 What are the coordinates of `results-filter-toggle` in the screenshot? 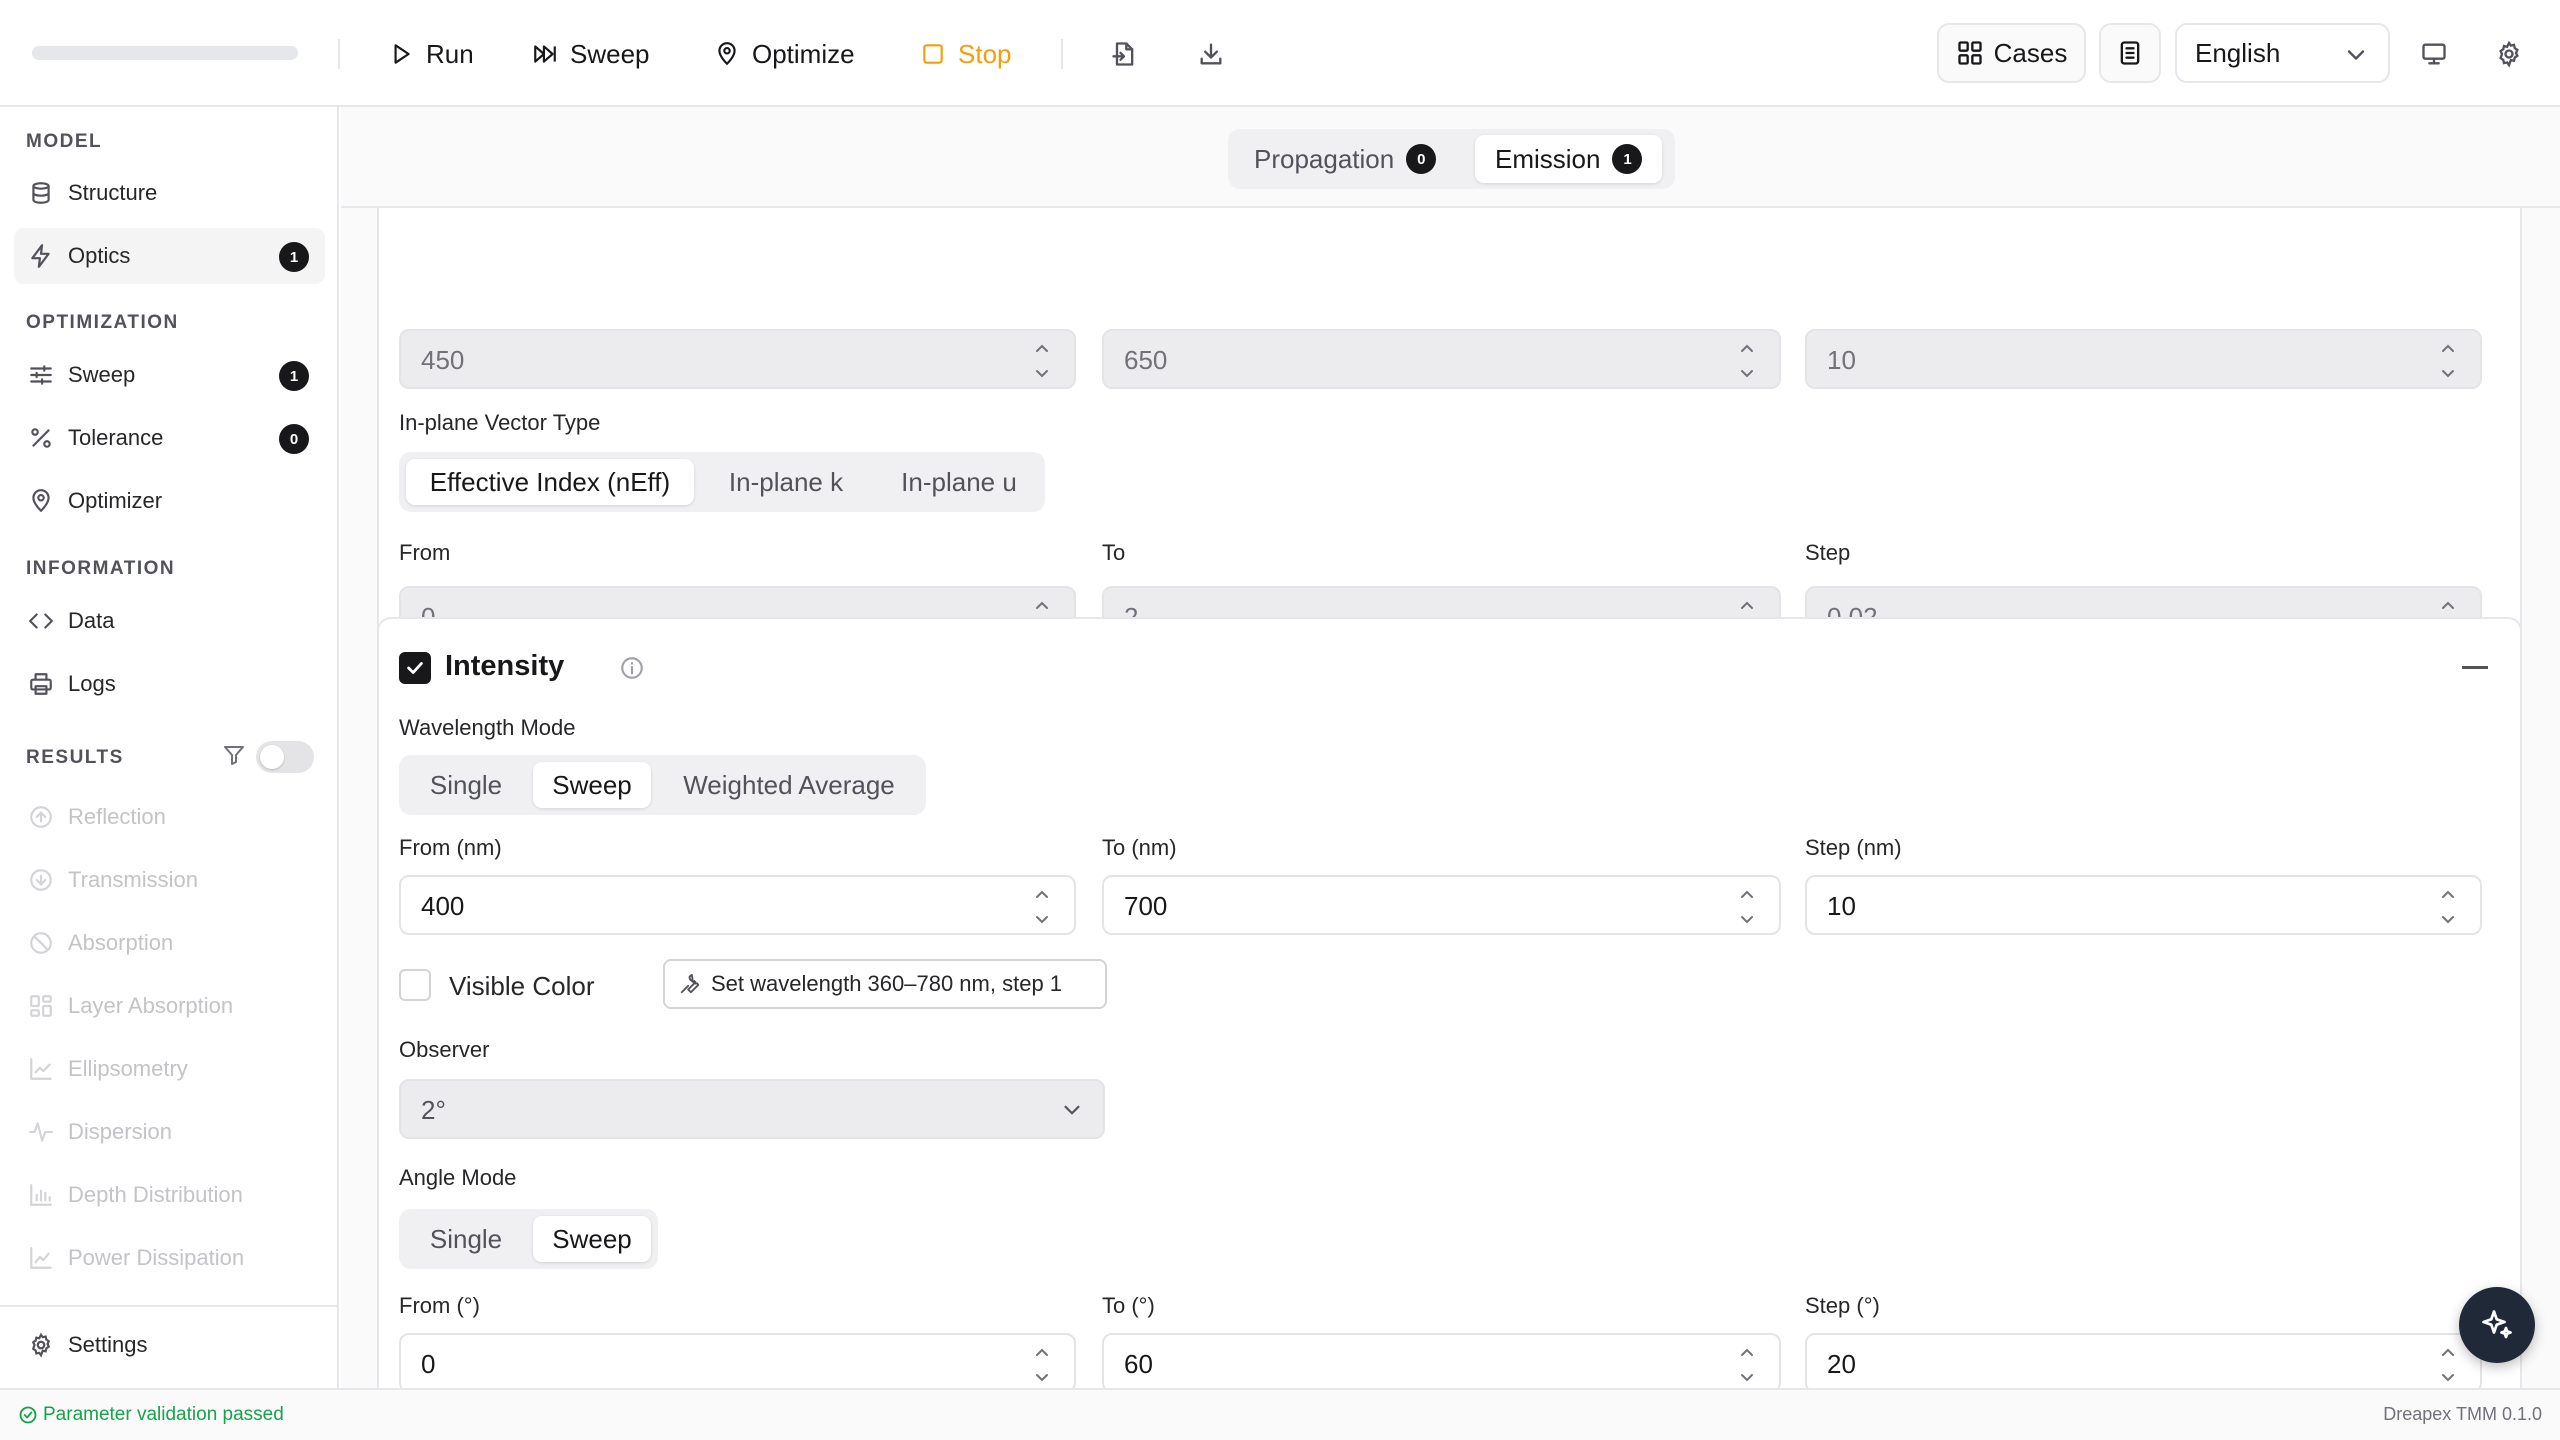 It's located at (285, 757).